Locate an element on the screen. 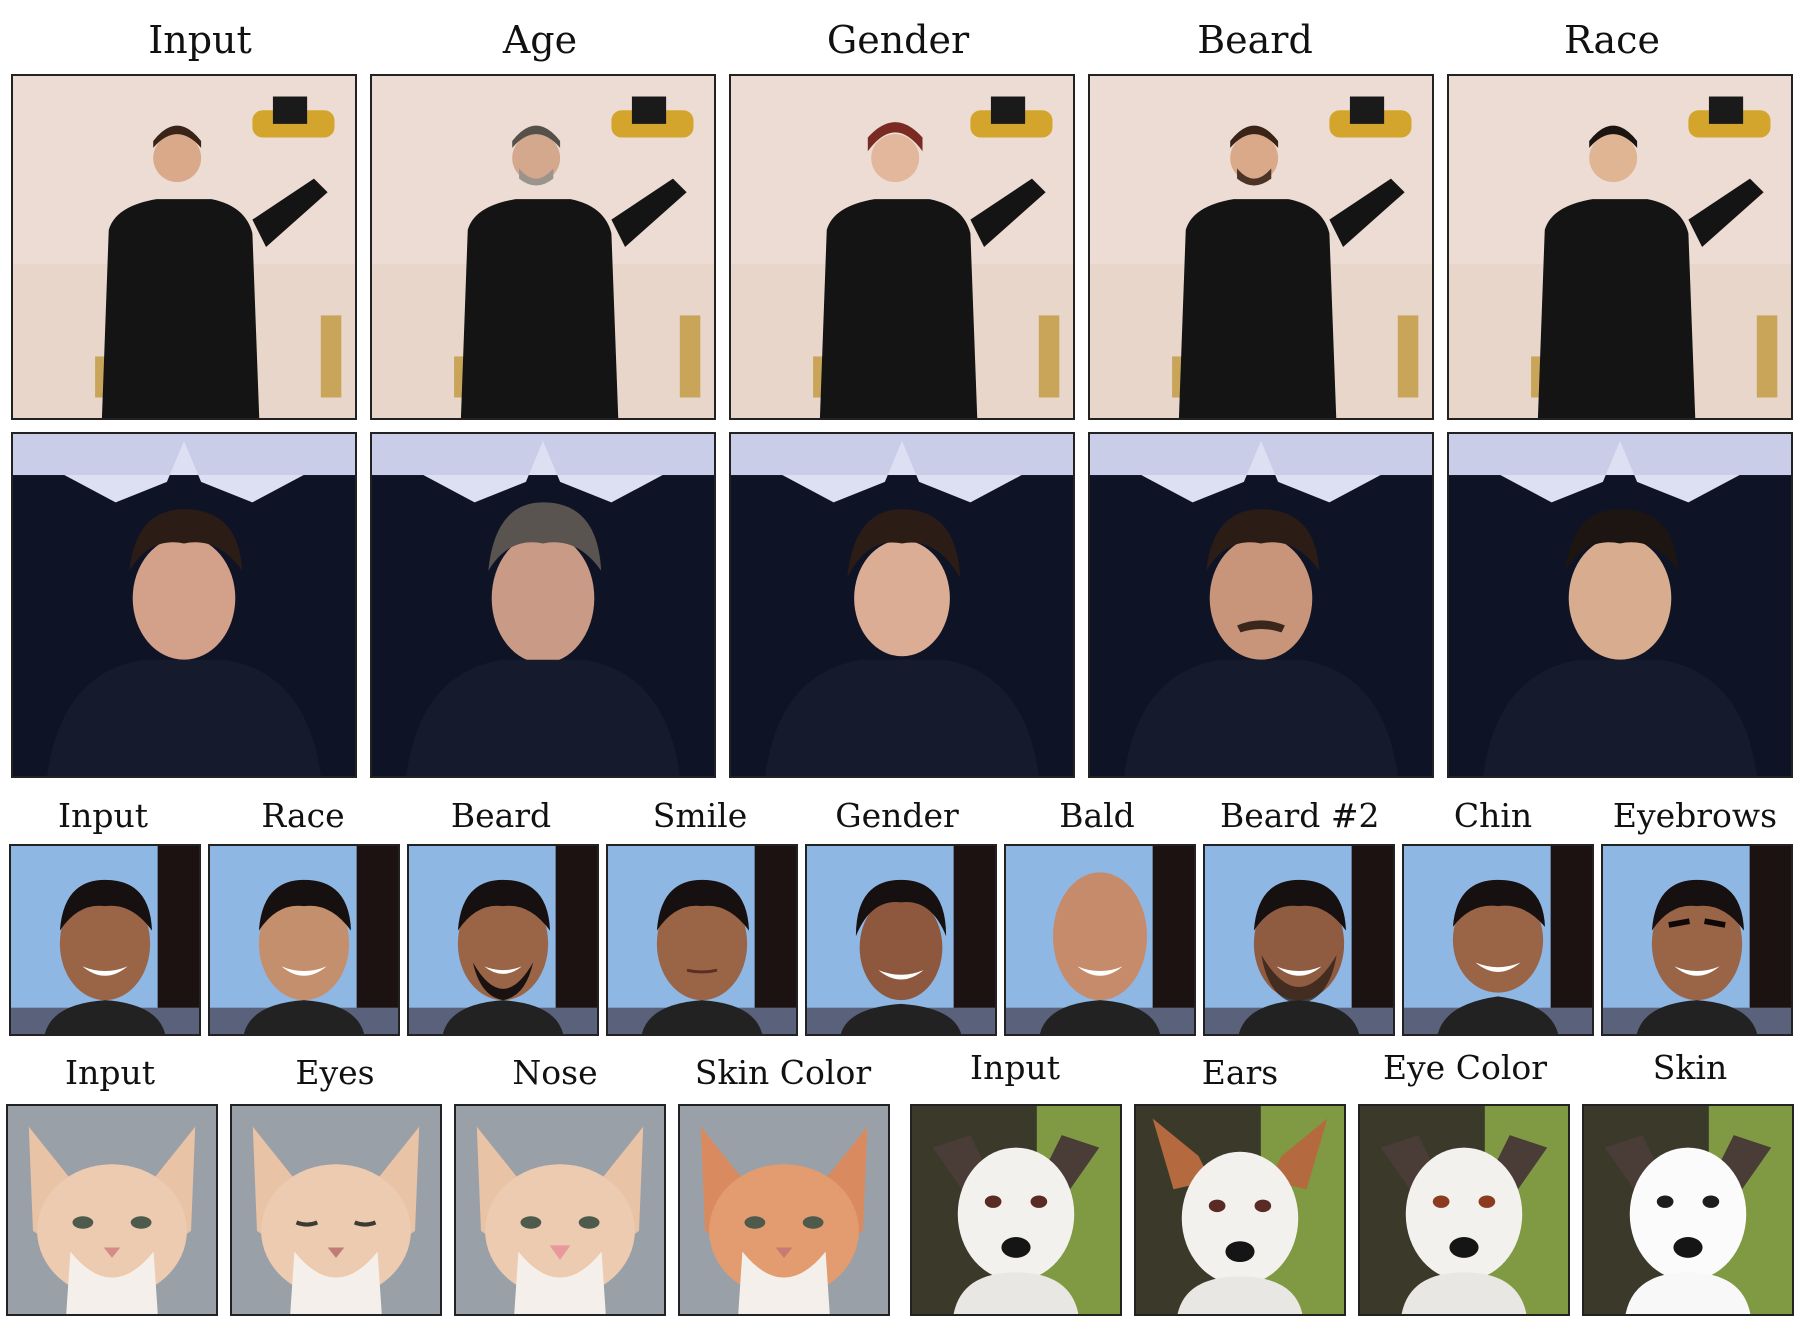 The width and height of the screenshot is (1800, 1326). row4-label-cat-input: Input is located at coordinates (110, 1072).